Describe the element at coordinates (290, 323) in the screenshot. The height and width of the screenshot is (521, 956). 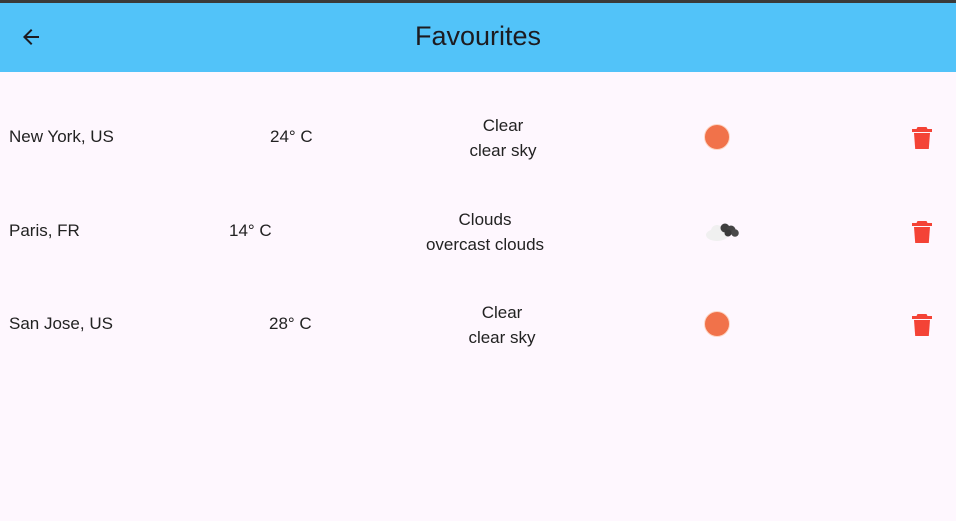
I see `temperature: 28° C` at that location.